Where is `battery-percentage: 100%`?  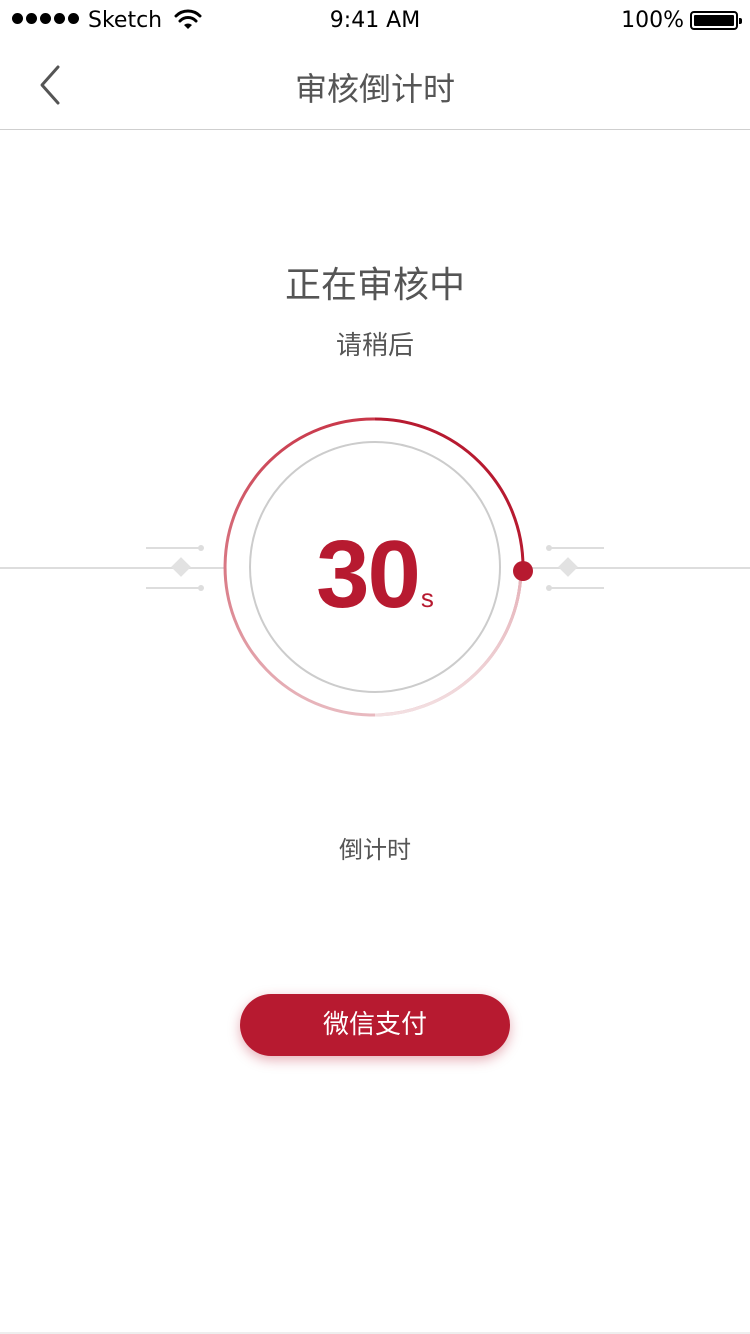 battery-percentage: 100% is located at coordinates (652, 20).